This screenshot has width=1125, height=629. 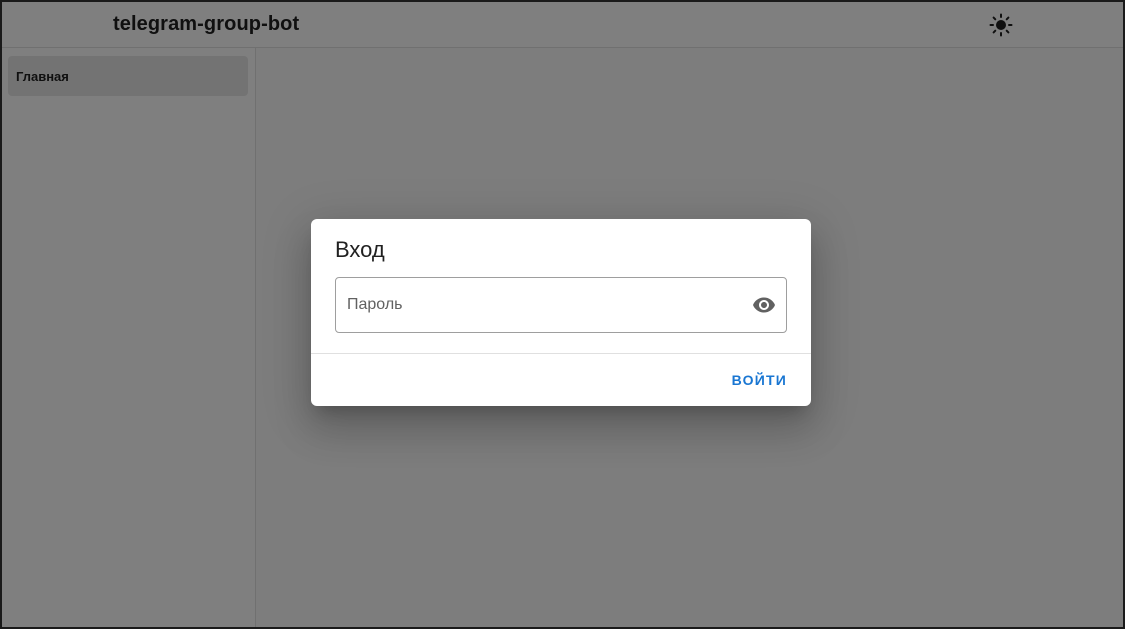 What do you see at coordinates (759, 380) in the screenshot?
I see `login-button: ВОЙТИ` at bounding box center [759, 380].